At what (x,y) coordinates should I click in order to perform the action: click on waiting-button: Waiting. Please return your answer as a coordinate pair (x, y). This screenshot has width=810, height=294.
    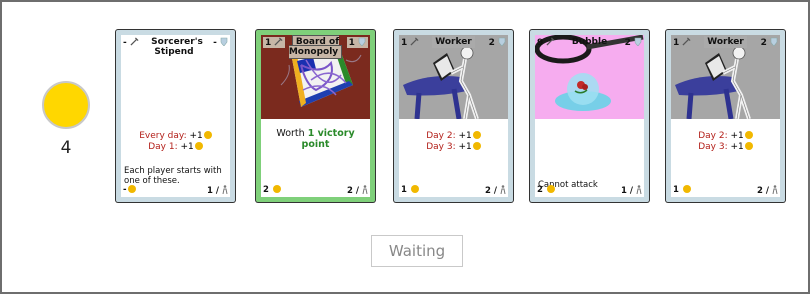
    Looking at the image, I should click on (417, 251).